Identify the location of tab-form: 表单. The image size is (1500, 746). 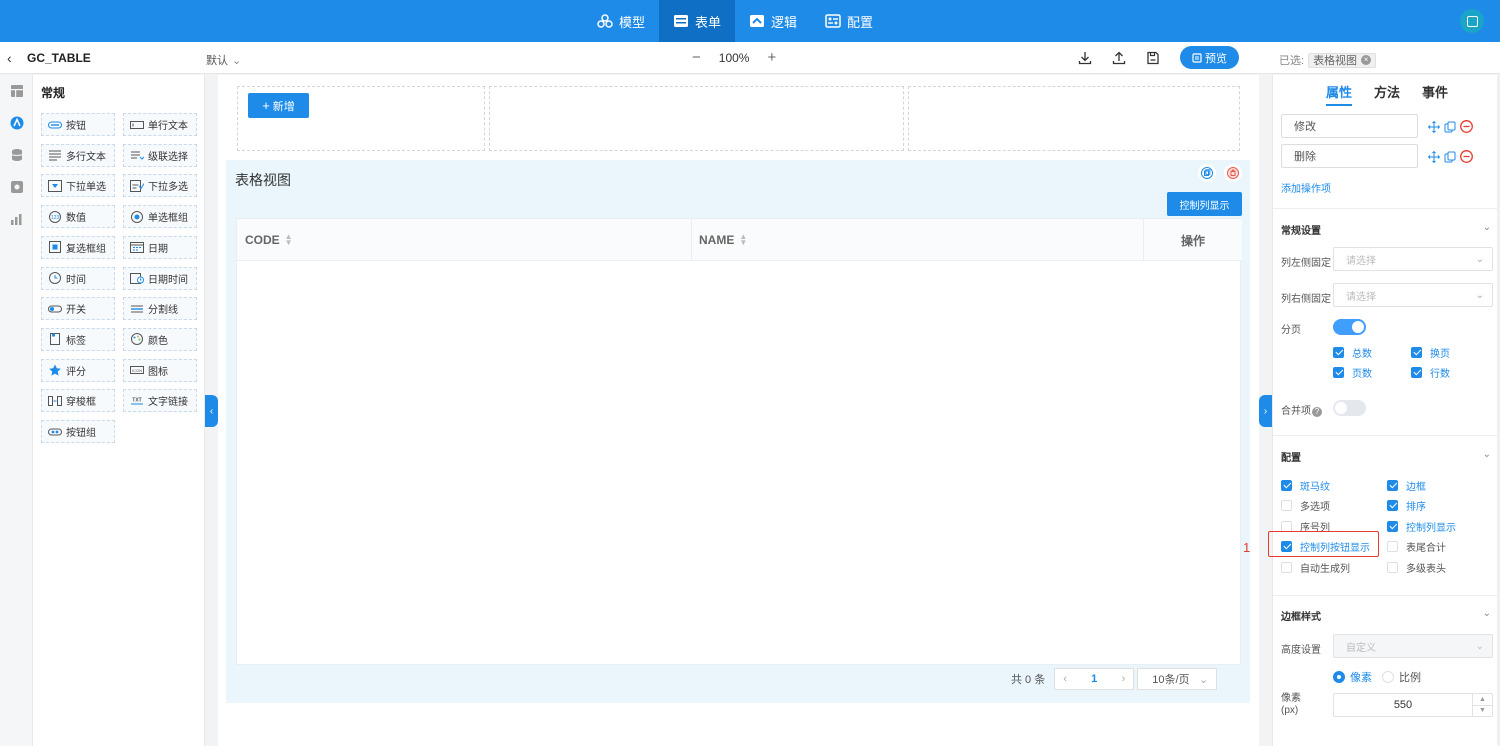
(697, 21).